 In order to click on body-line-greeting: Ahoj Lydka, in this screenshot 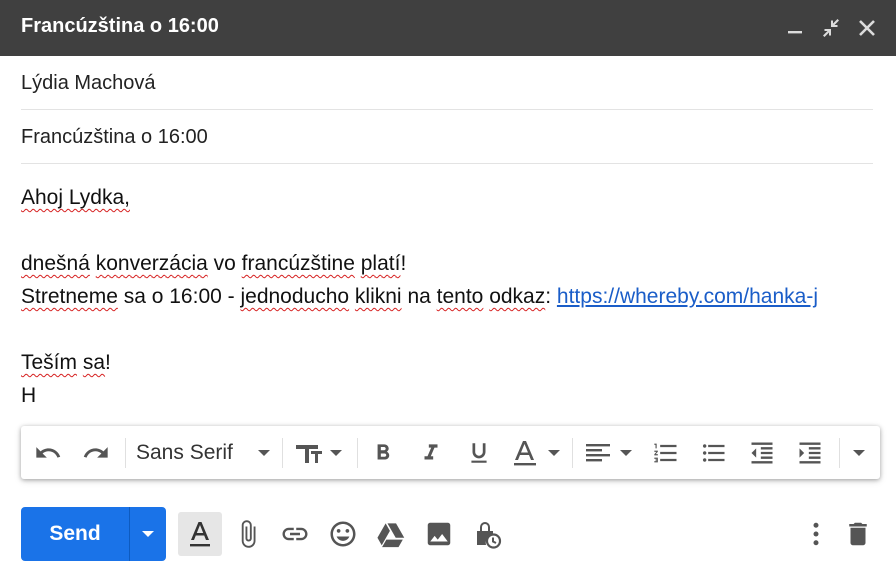, I will do `click(75, 197)`.